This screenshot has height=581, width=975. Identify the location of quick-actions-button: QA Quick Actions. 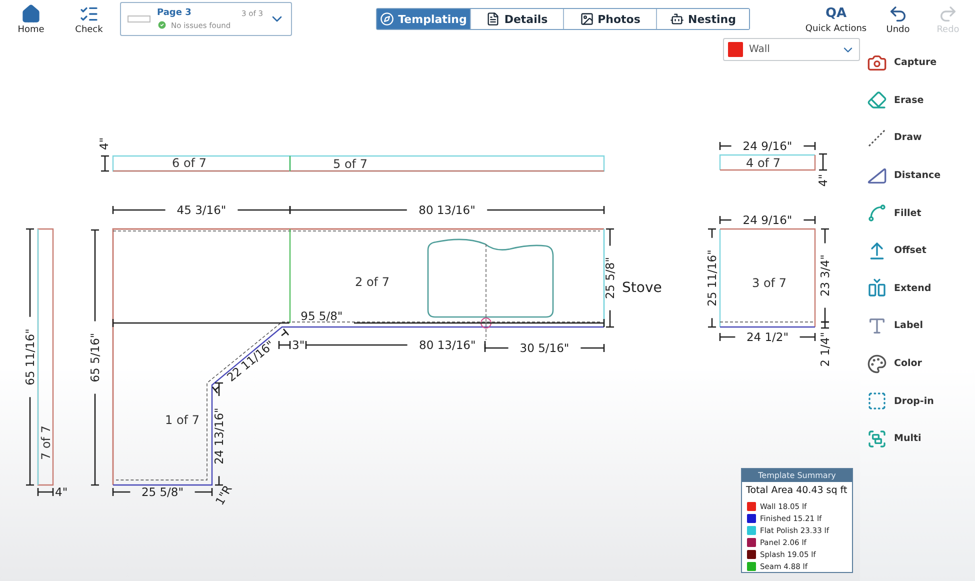
(836, 19).